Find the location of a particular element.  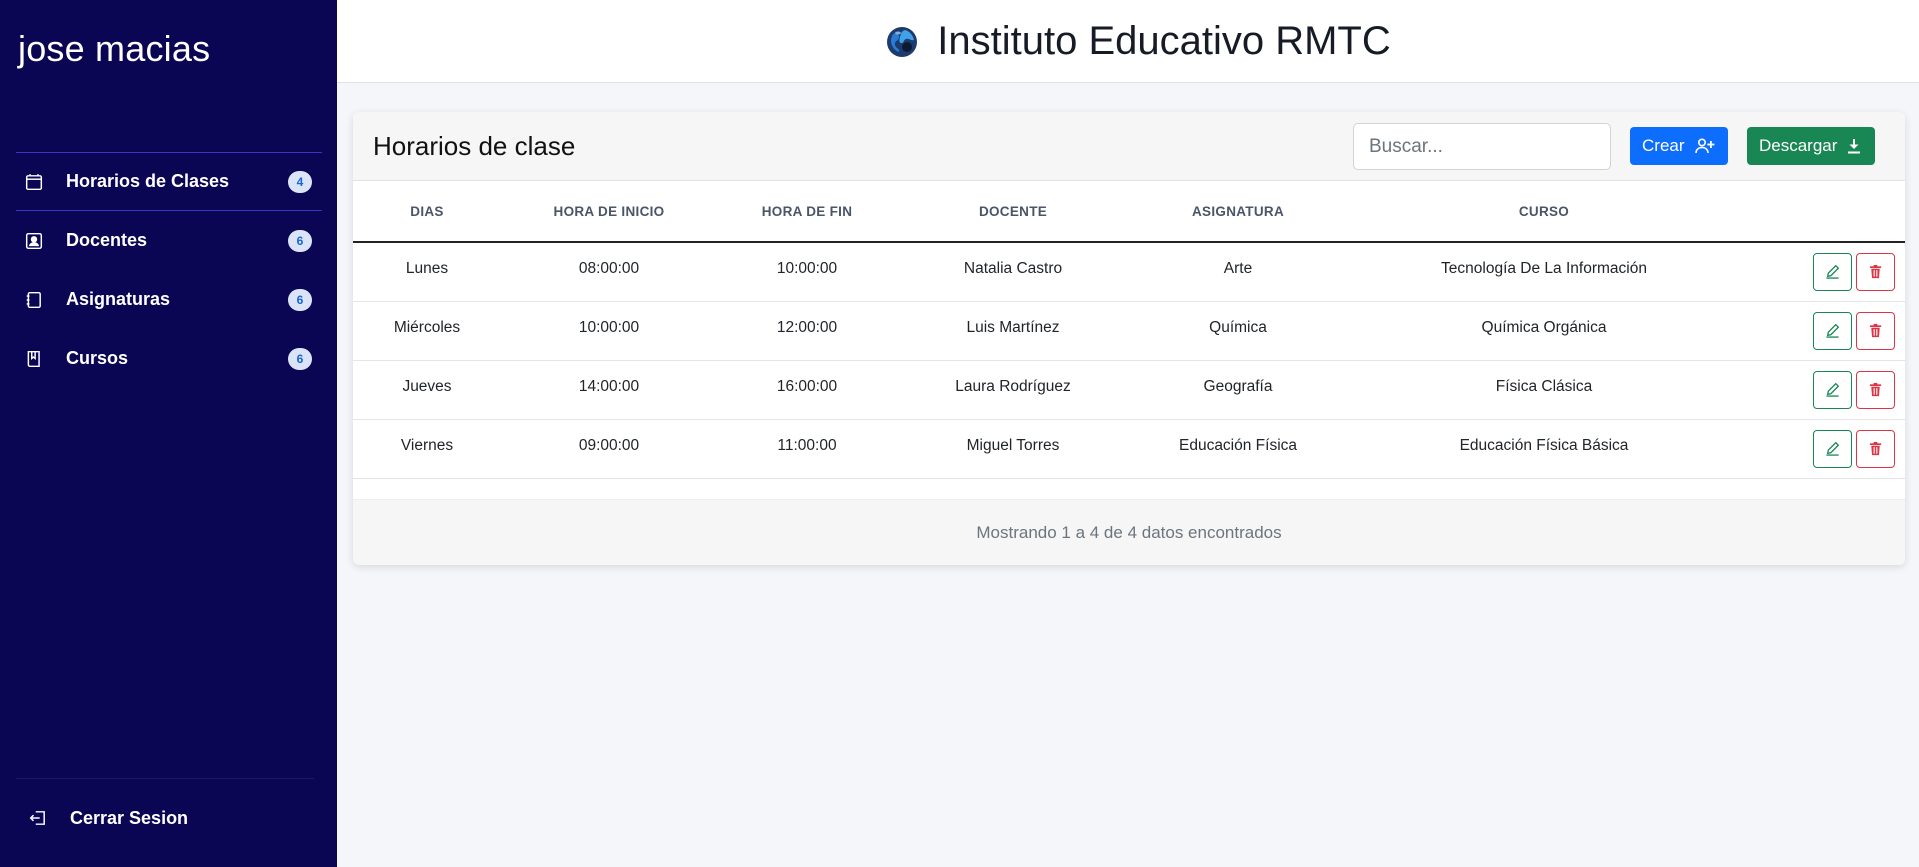

cell-teacher: Luis Martínez is located at coordinates (1013, 331).